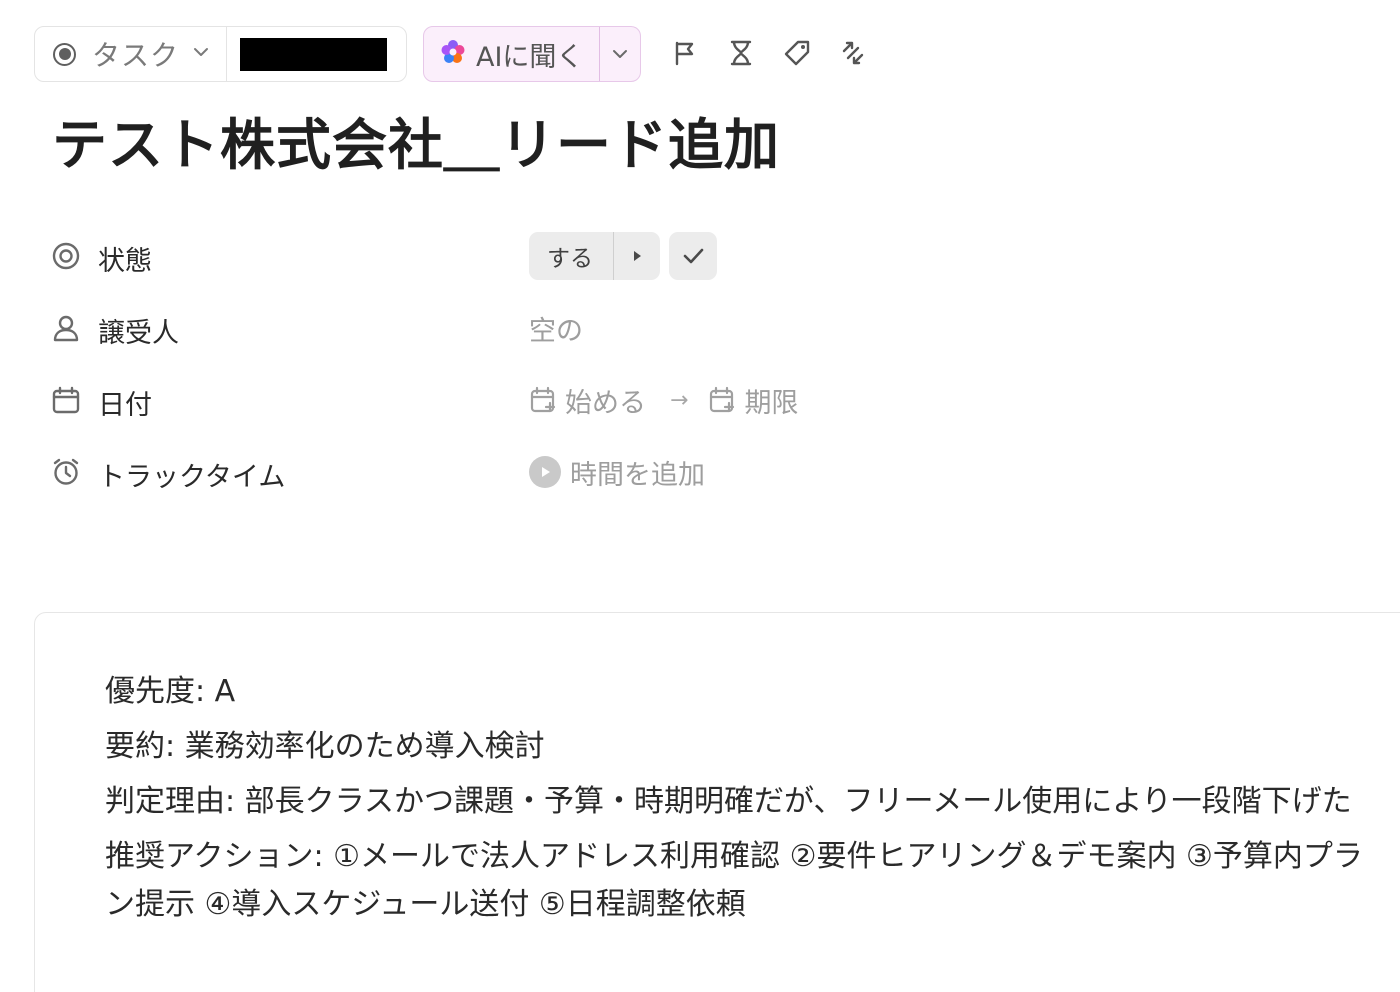 The image size is (1400, 992). What do you see at coordinates (605, 403) in the screenshot?
I see `start-date-label: 始める` at bounding box center [605, 403].